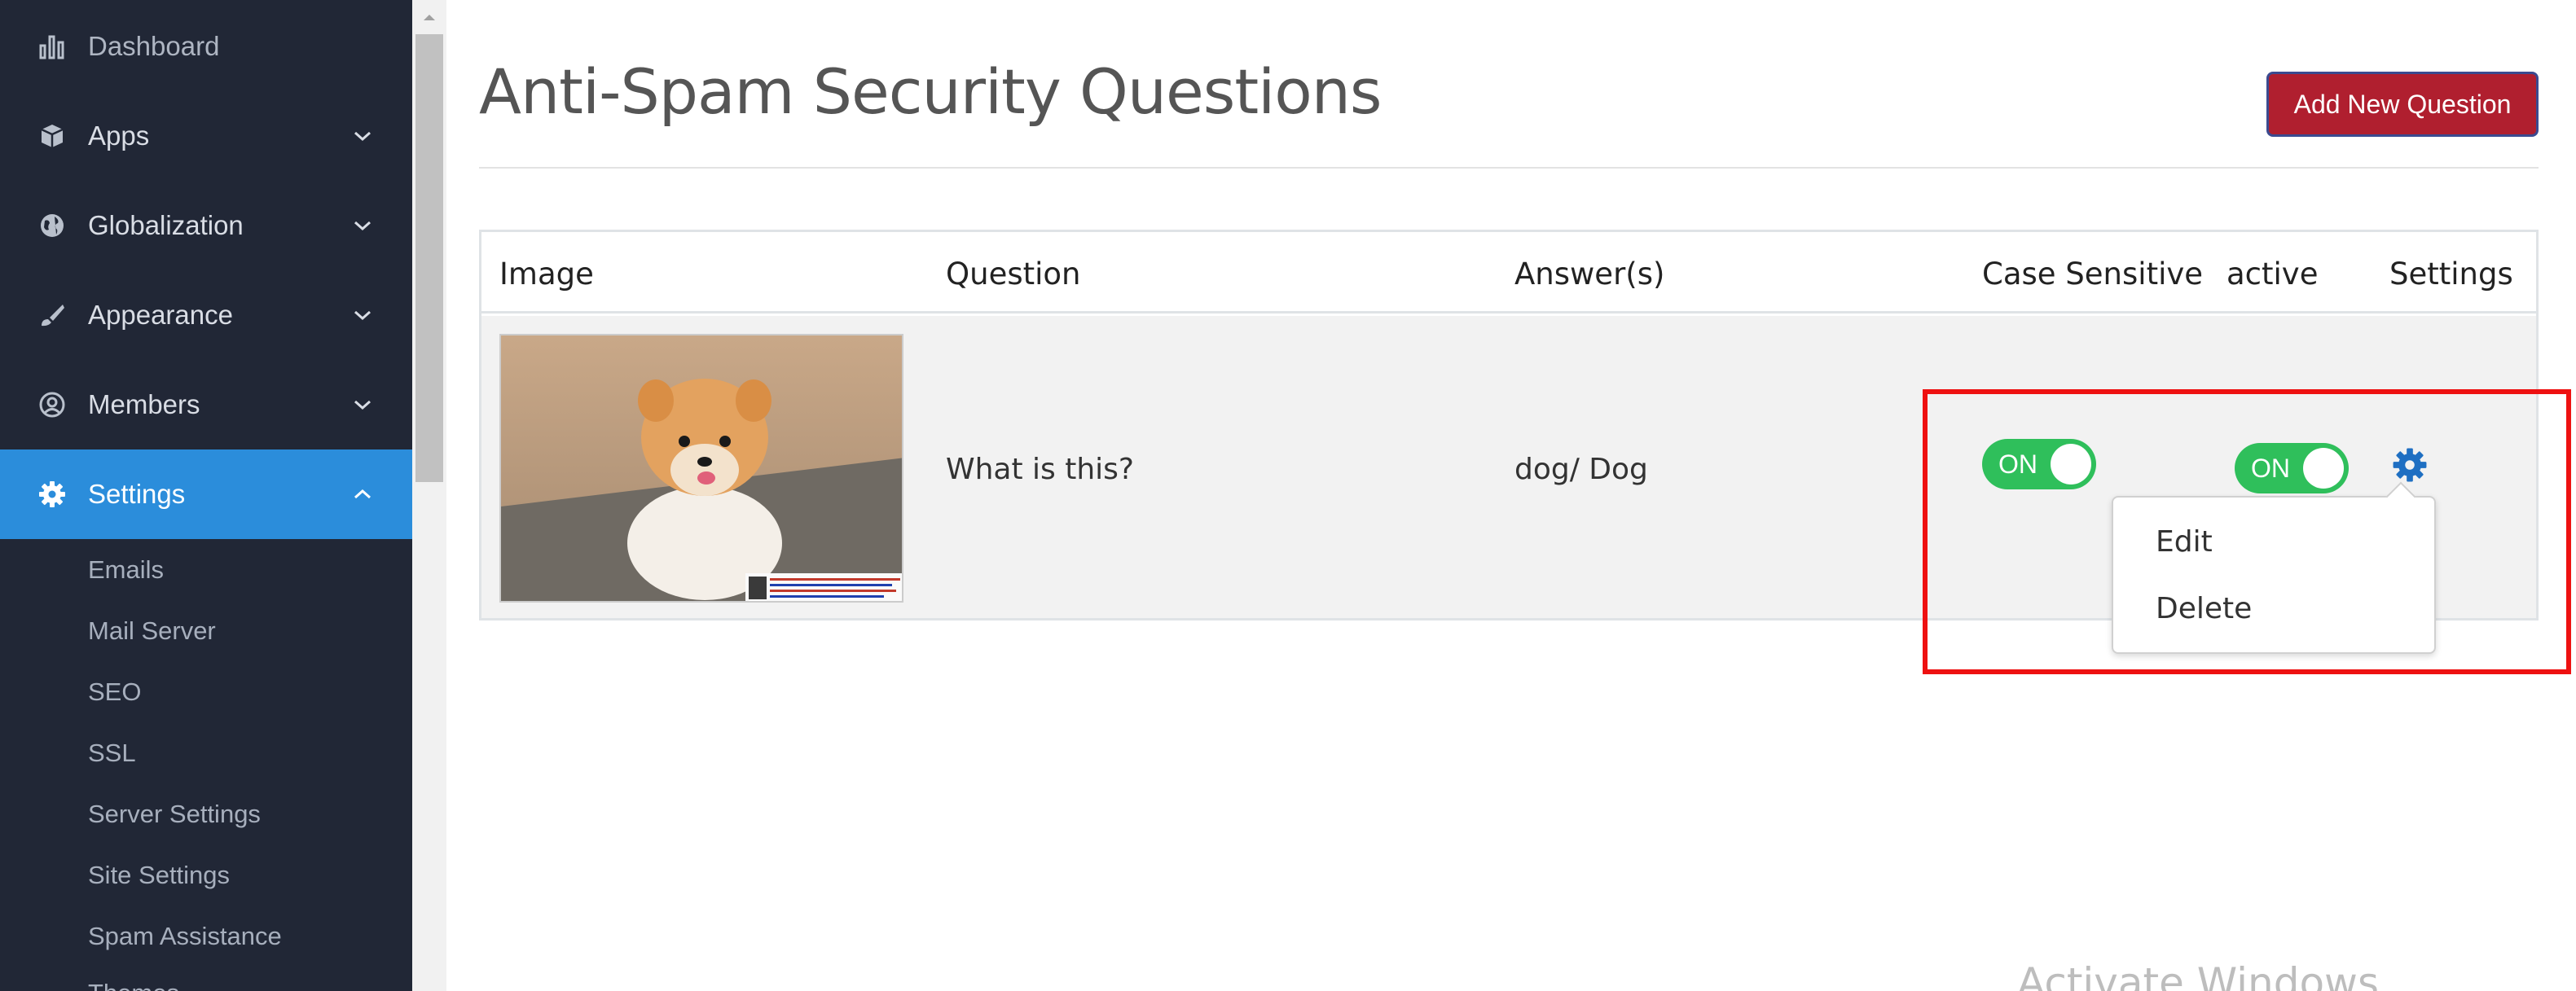 This screenshot has height=991, width=2576. Describe the element at coordinates (119, 136) in the screenshot. I see `sidebar-item-label: Apps` at that location.